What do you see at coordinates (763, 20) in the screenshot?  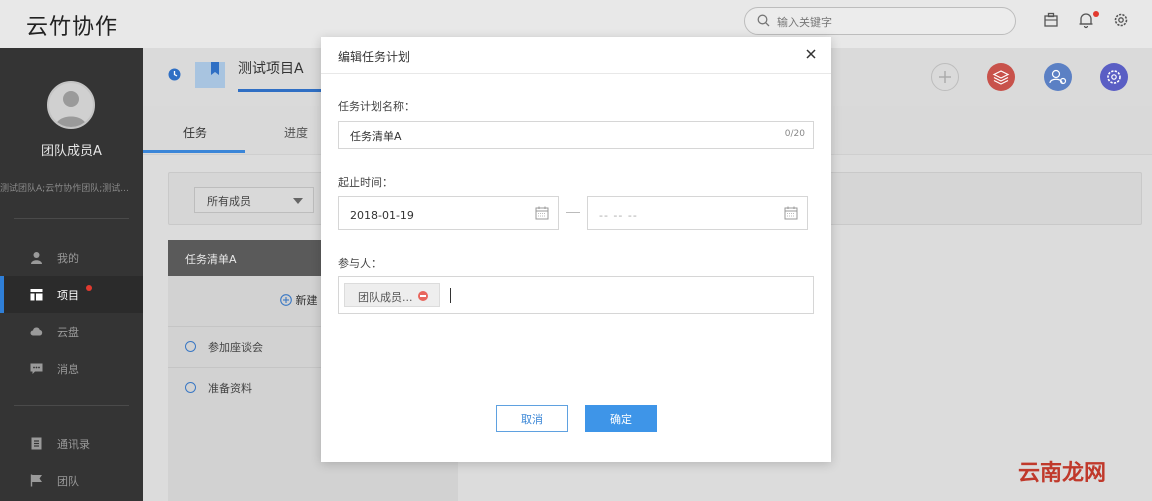 I see `search-icon` at bounding box center [763, 20].